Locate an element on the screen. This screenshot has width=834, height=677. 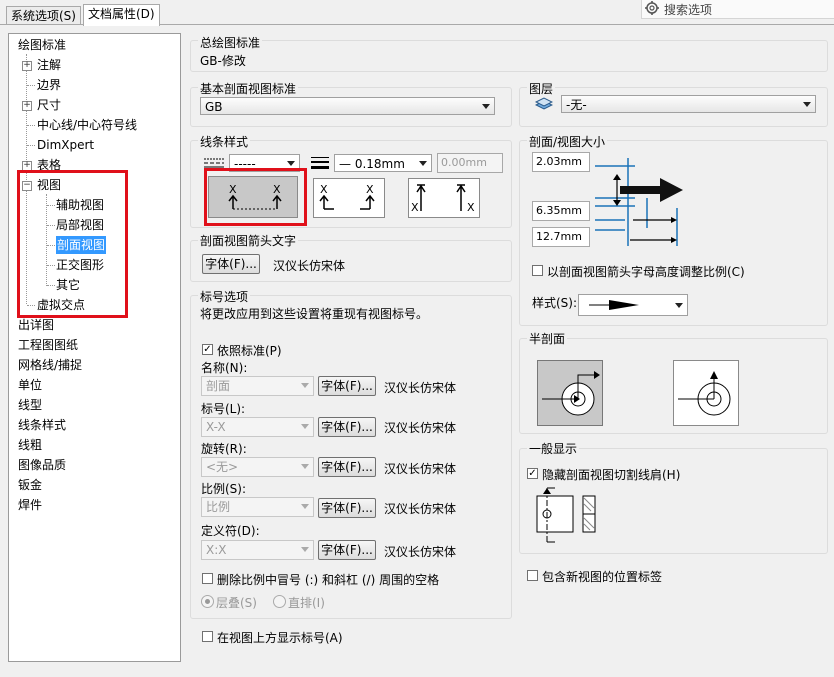
per-standard-checkbox: ✓ is located at coordinates (207, 349).